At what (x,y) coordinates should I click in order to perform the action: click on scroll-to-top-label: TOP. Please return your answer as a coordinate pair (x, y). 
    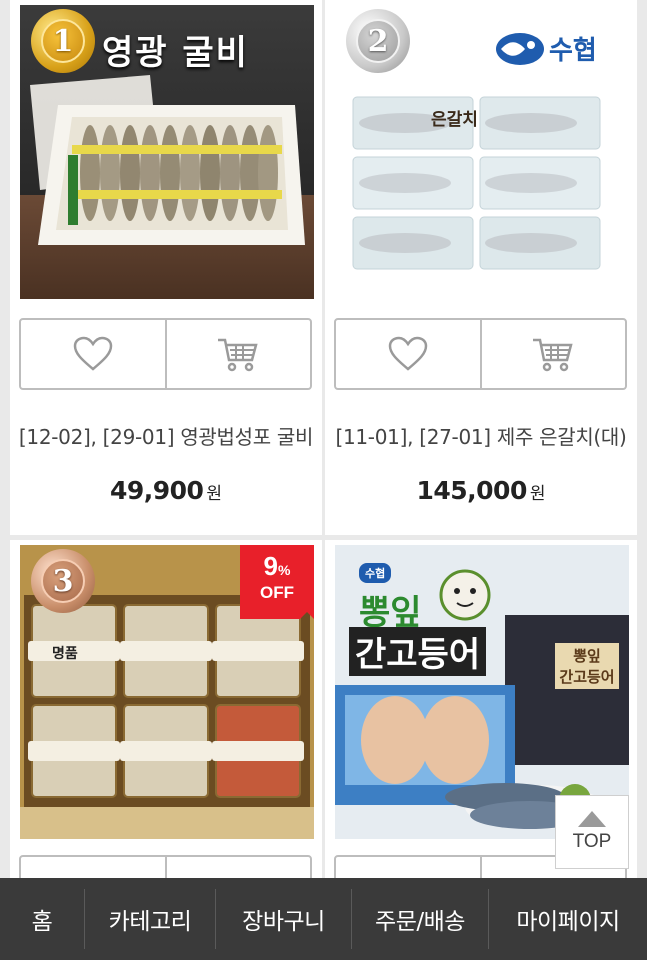
    Looking at the image, I should click on (592, 841).